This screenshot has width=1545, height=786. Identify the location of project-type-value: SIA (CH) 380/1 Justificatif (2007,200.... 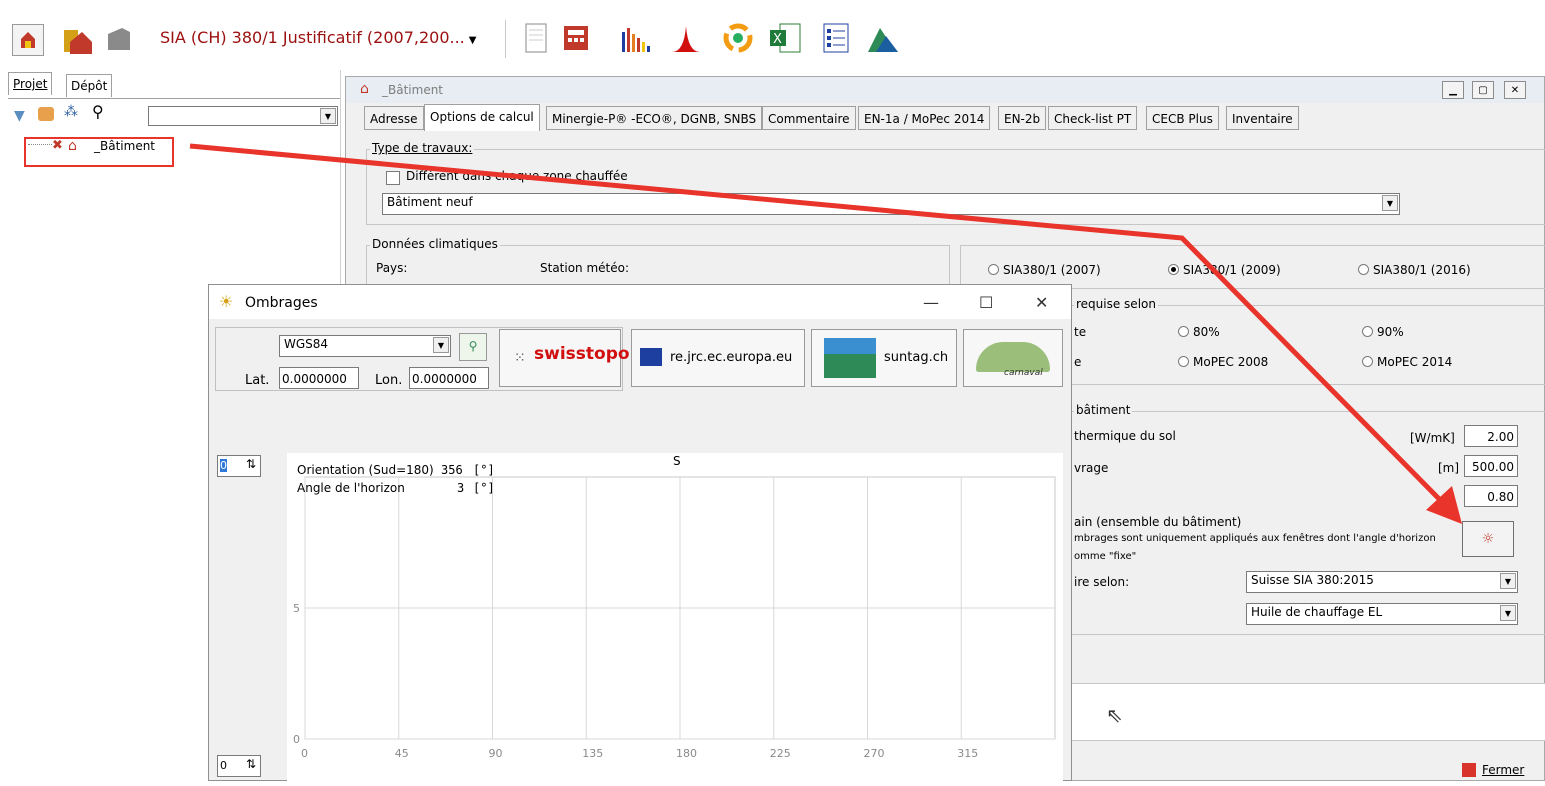
(312, 37).